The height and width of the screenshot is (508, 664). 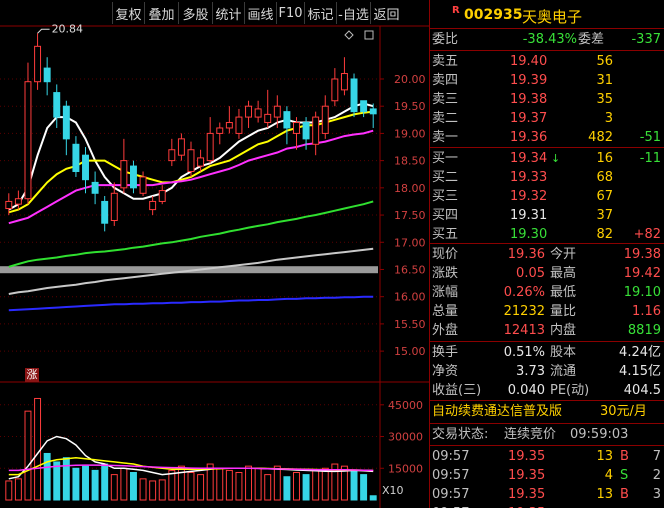 What do you see at coordinates (600, 137) in the screenshot?
I see `ask-volume: 482` at bounding box center [600, 137].